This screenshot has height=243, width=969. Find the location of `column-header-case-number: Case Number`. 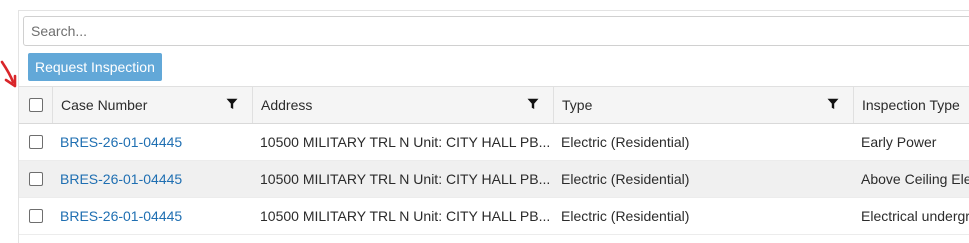

column-header-case-number: Case Number is located at coordinates (152, 105).